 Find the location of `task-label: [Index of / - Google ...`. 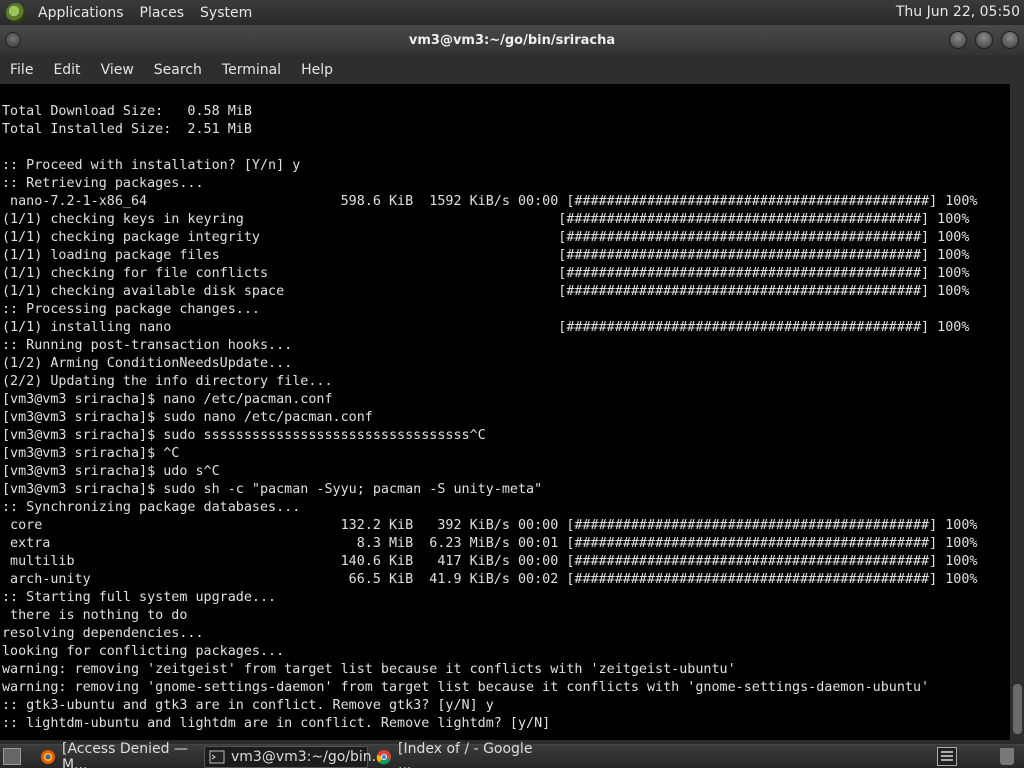

task-label: [Index of / - Google ... is located at coordinates (465, 754).